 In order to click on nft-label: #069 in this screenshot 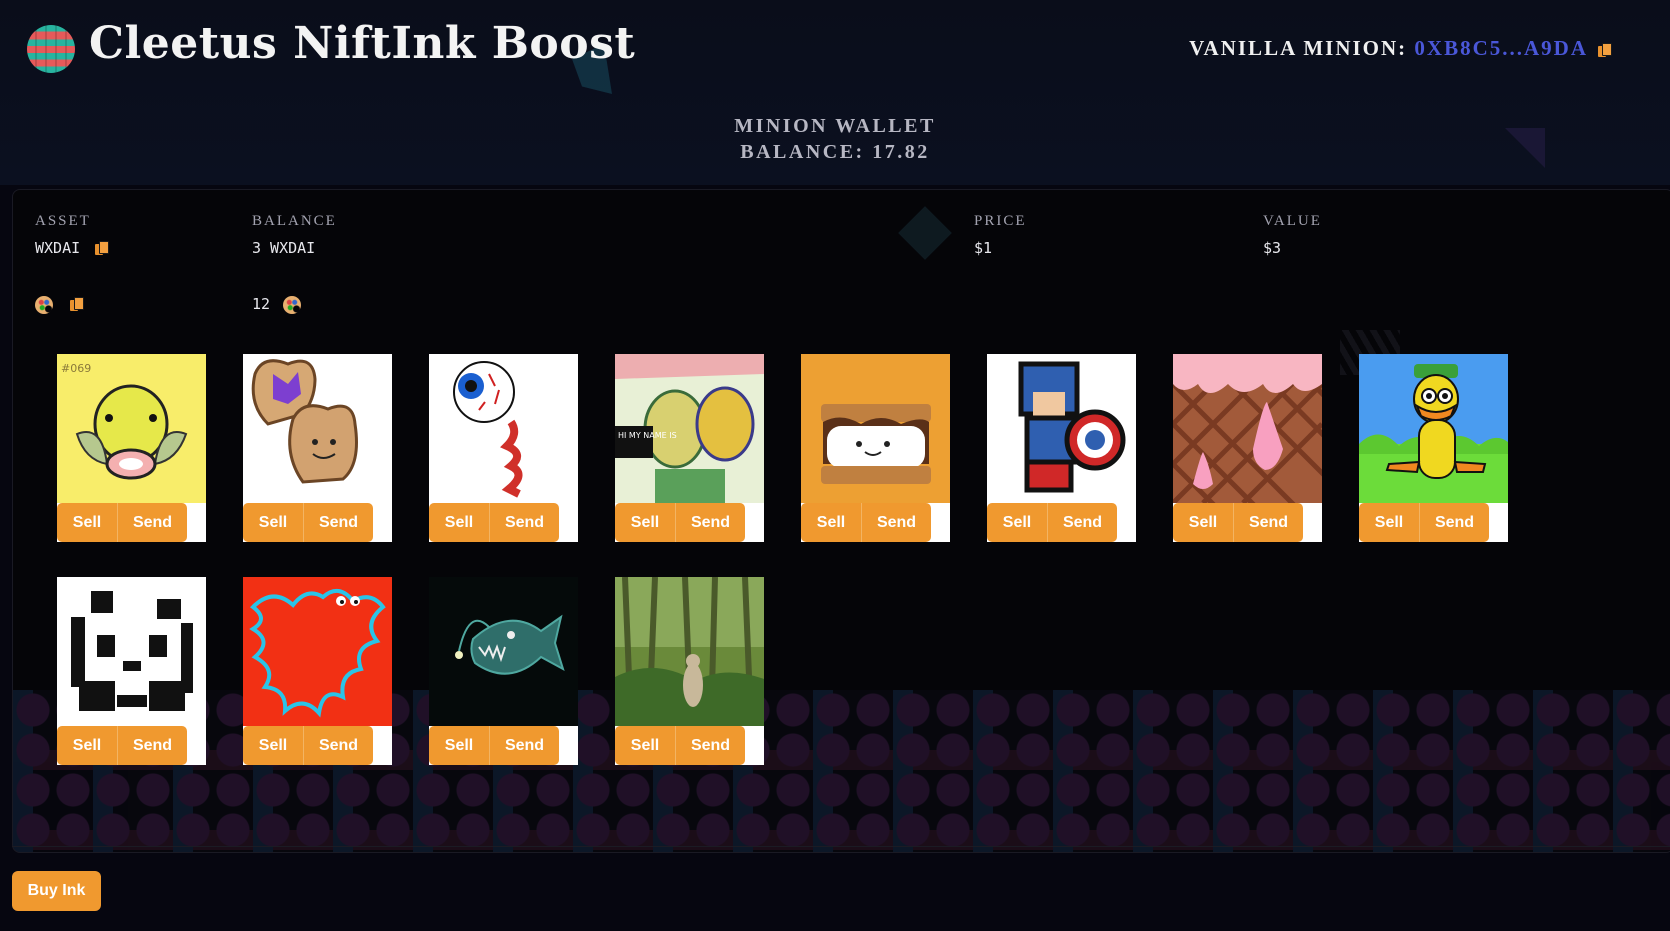, I will do `click(76, 368)`.